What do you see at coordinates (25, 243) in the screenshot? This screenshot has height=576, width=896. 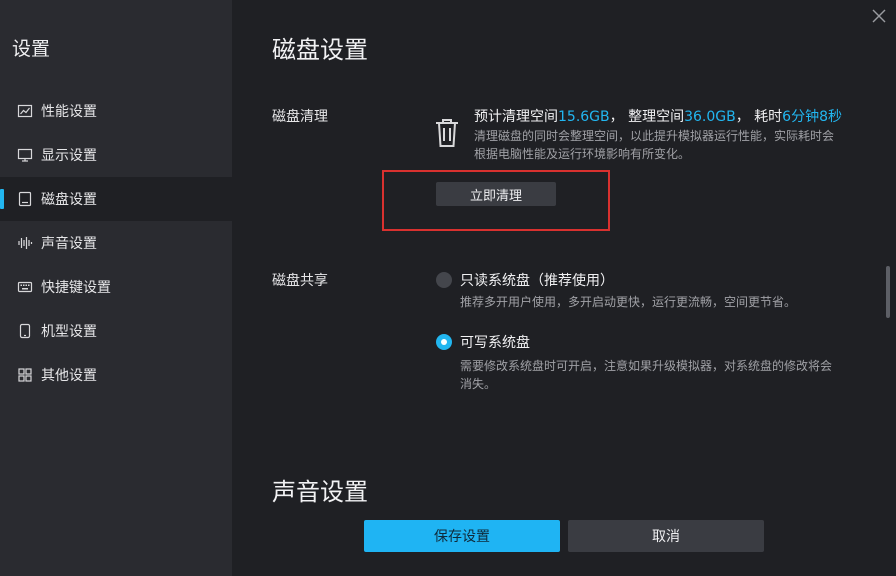 I see `sound-wave-icon` at bounding box center [25, 243].